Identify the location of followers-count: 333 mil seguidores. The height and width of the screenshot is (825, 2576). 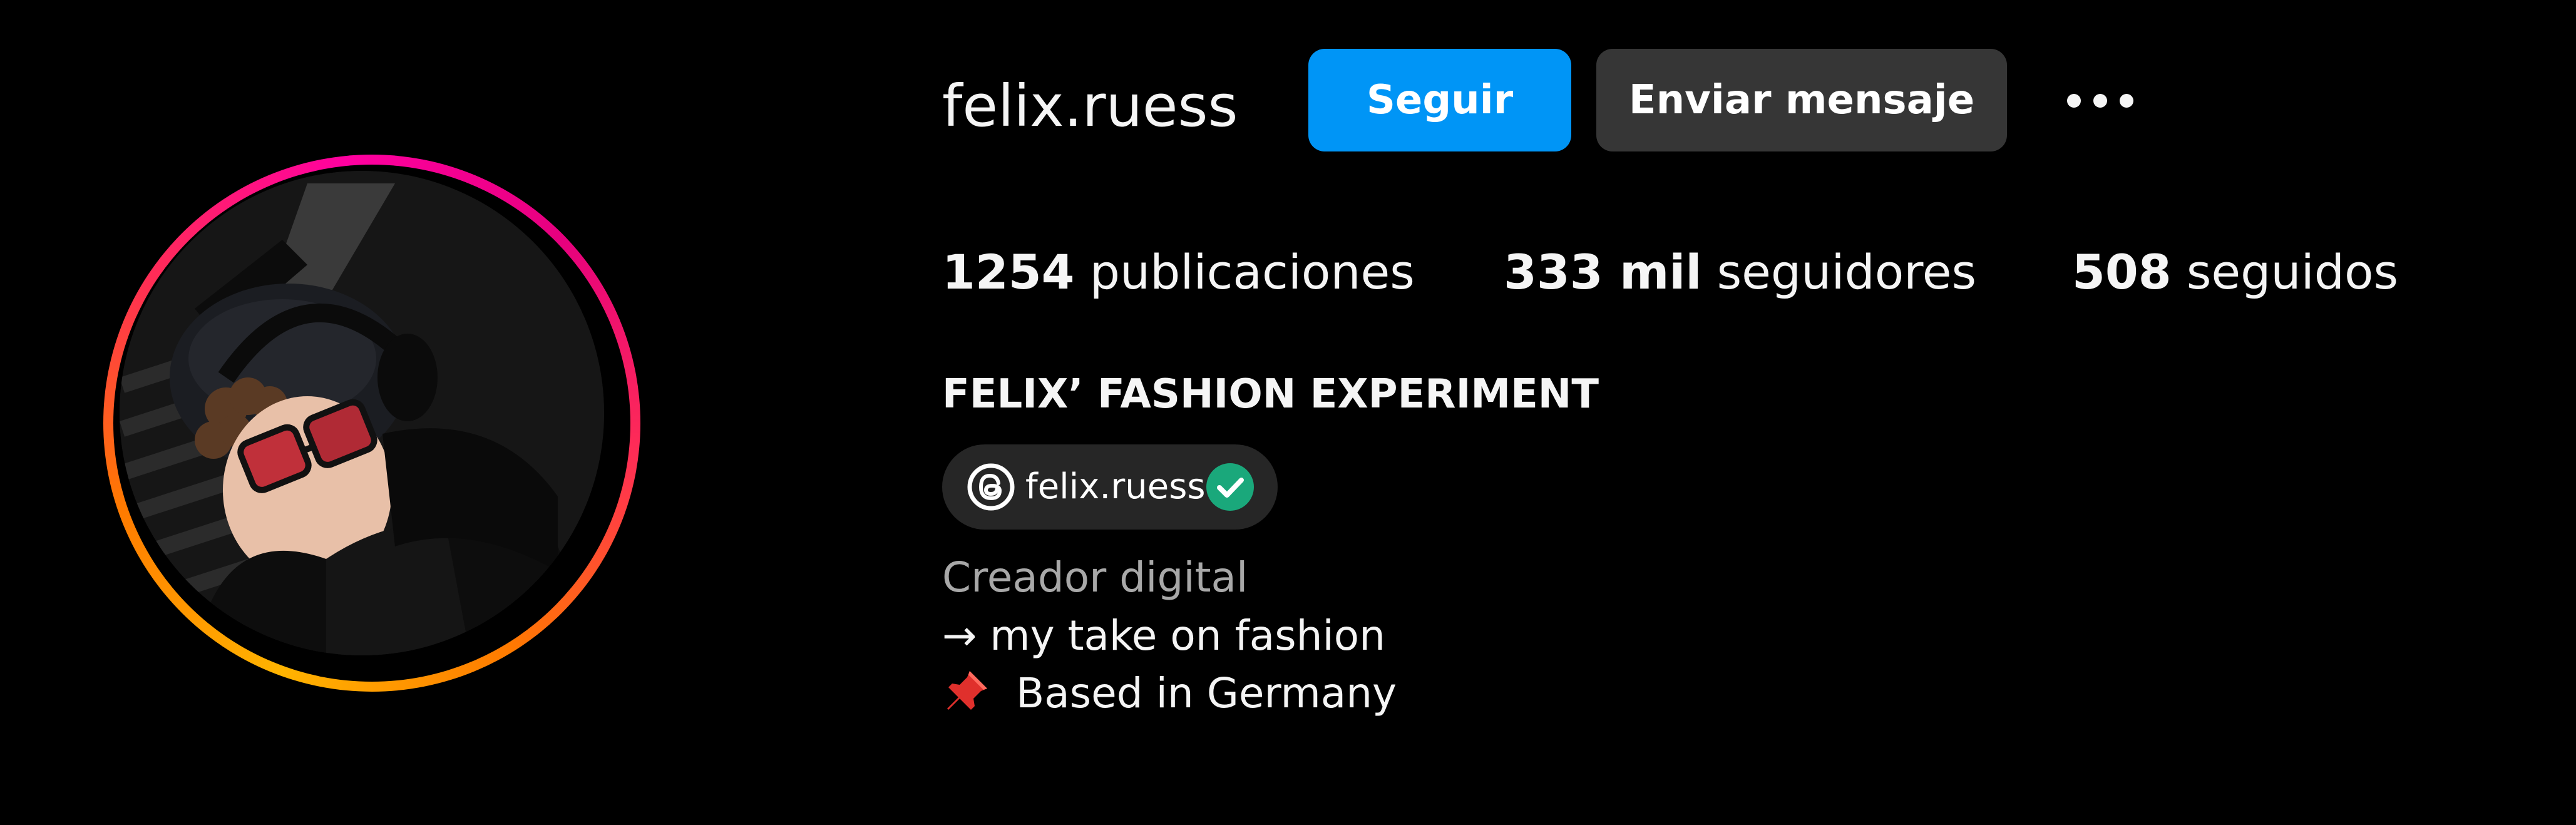
(1740, 272).